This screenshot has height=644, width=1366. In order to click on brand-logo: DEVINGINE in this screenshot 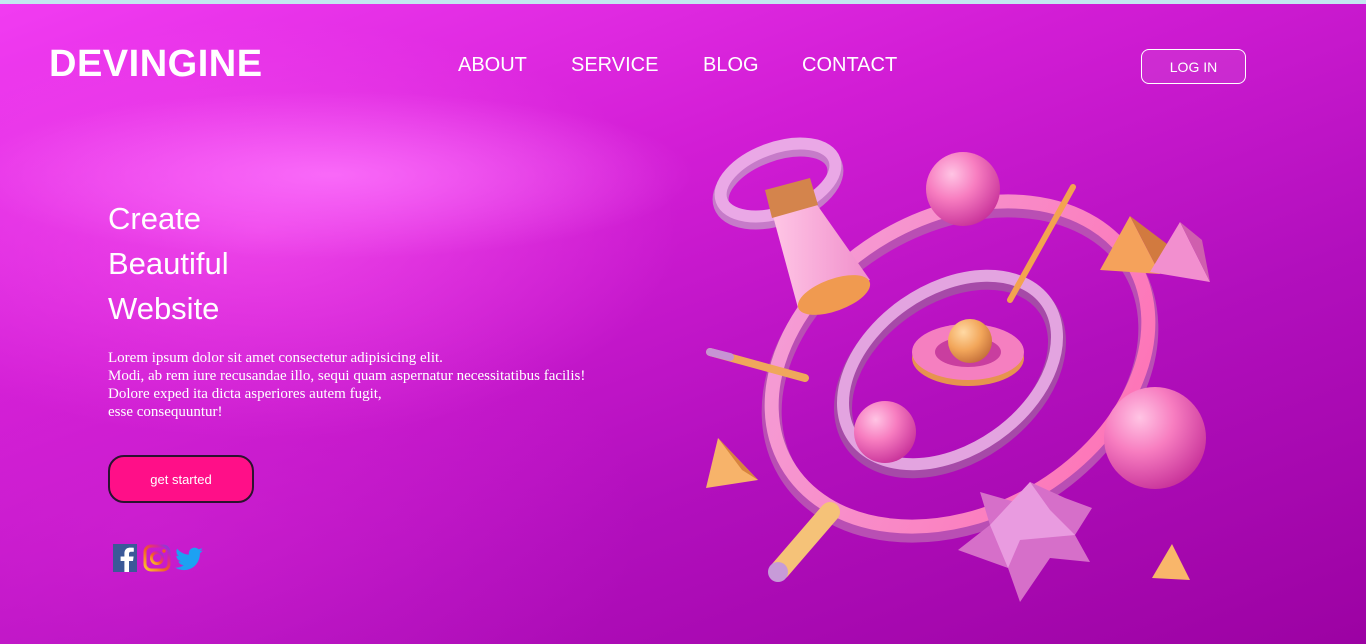, I will do `click(156, 64)`.